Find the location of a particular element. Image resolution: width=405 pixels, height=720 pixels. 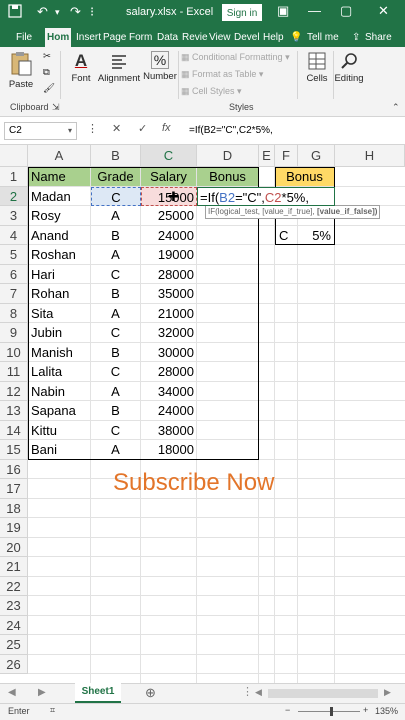

zoom-slider is located at coordinates (329, 711).